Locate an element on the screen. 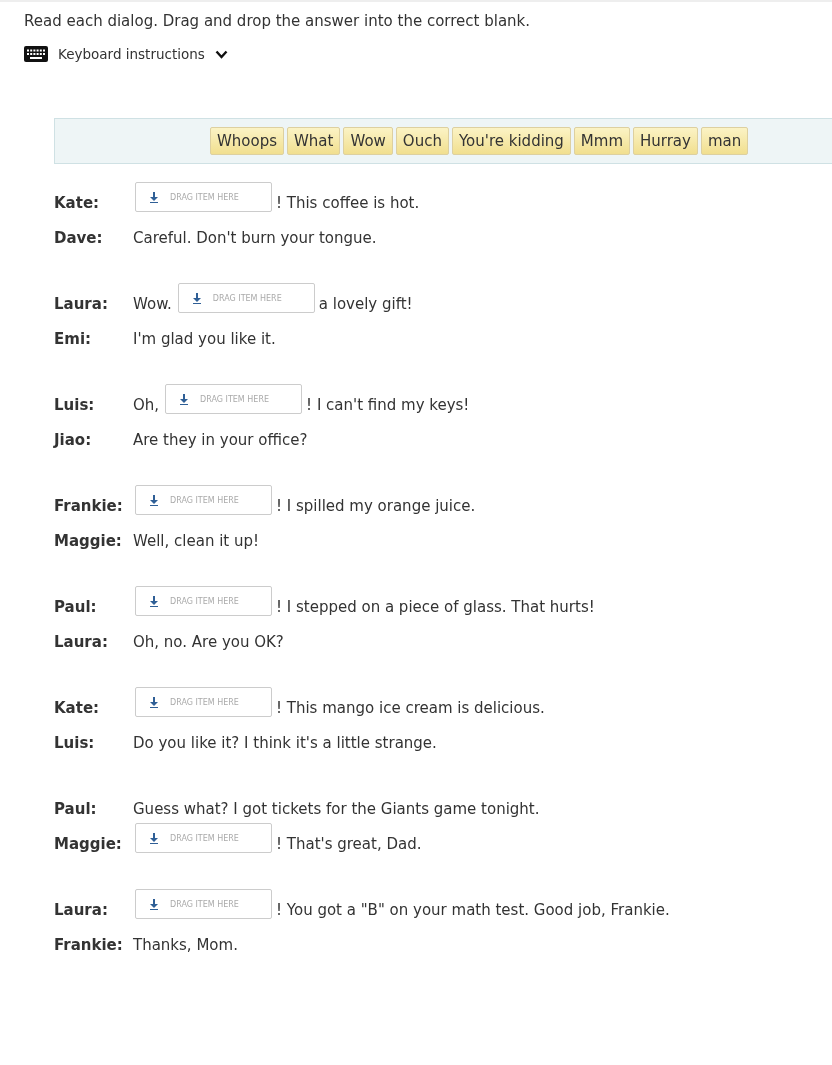 The height and width of the screenshot is (1065, 832). instructions-text: Read each dialog. Drag and drop the answer into the correct blank. is located at coordinates (278, 21).